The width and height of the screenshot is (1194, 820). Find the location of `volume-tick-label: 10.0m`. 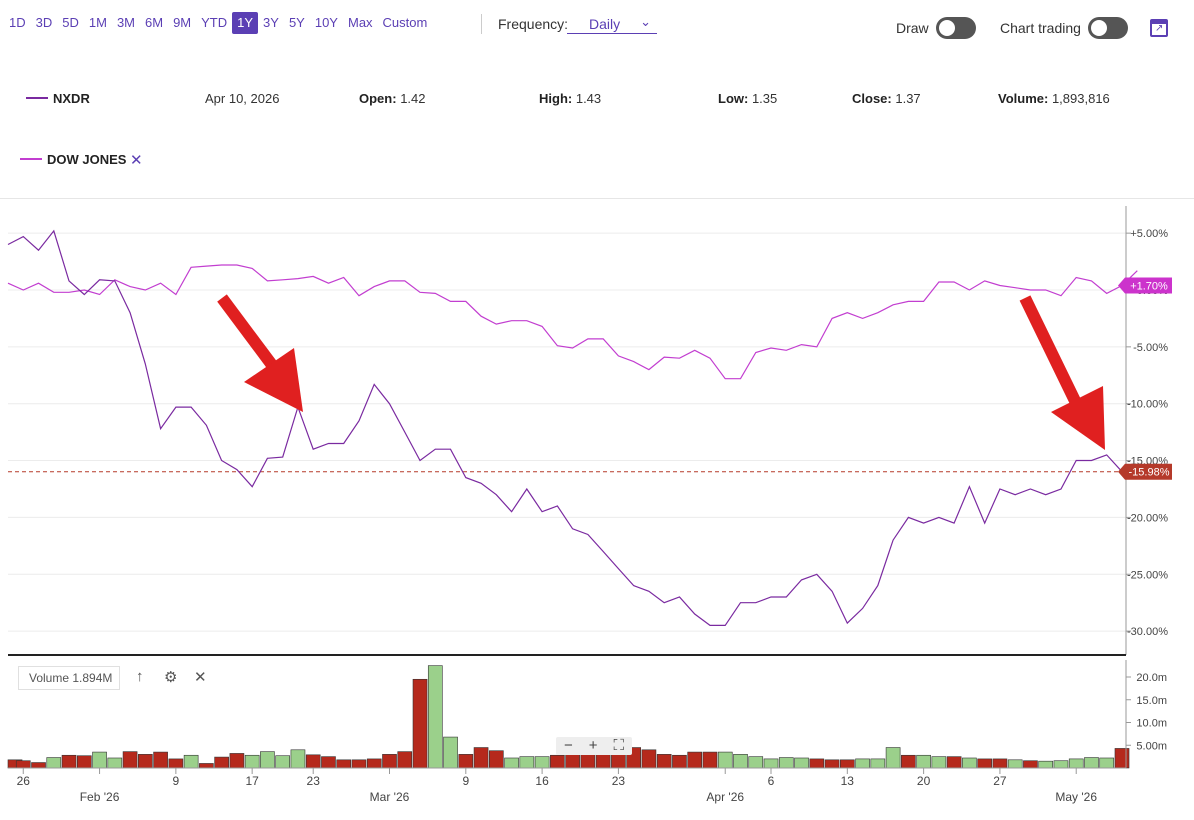

volume-tick-label: 10.0m is located at coordinates (1151, 724).